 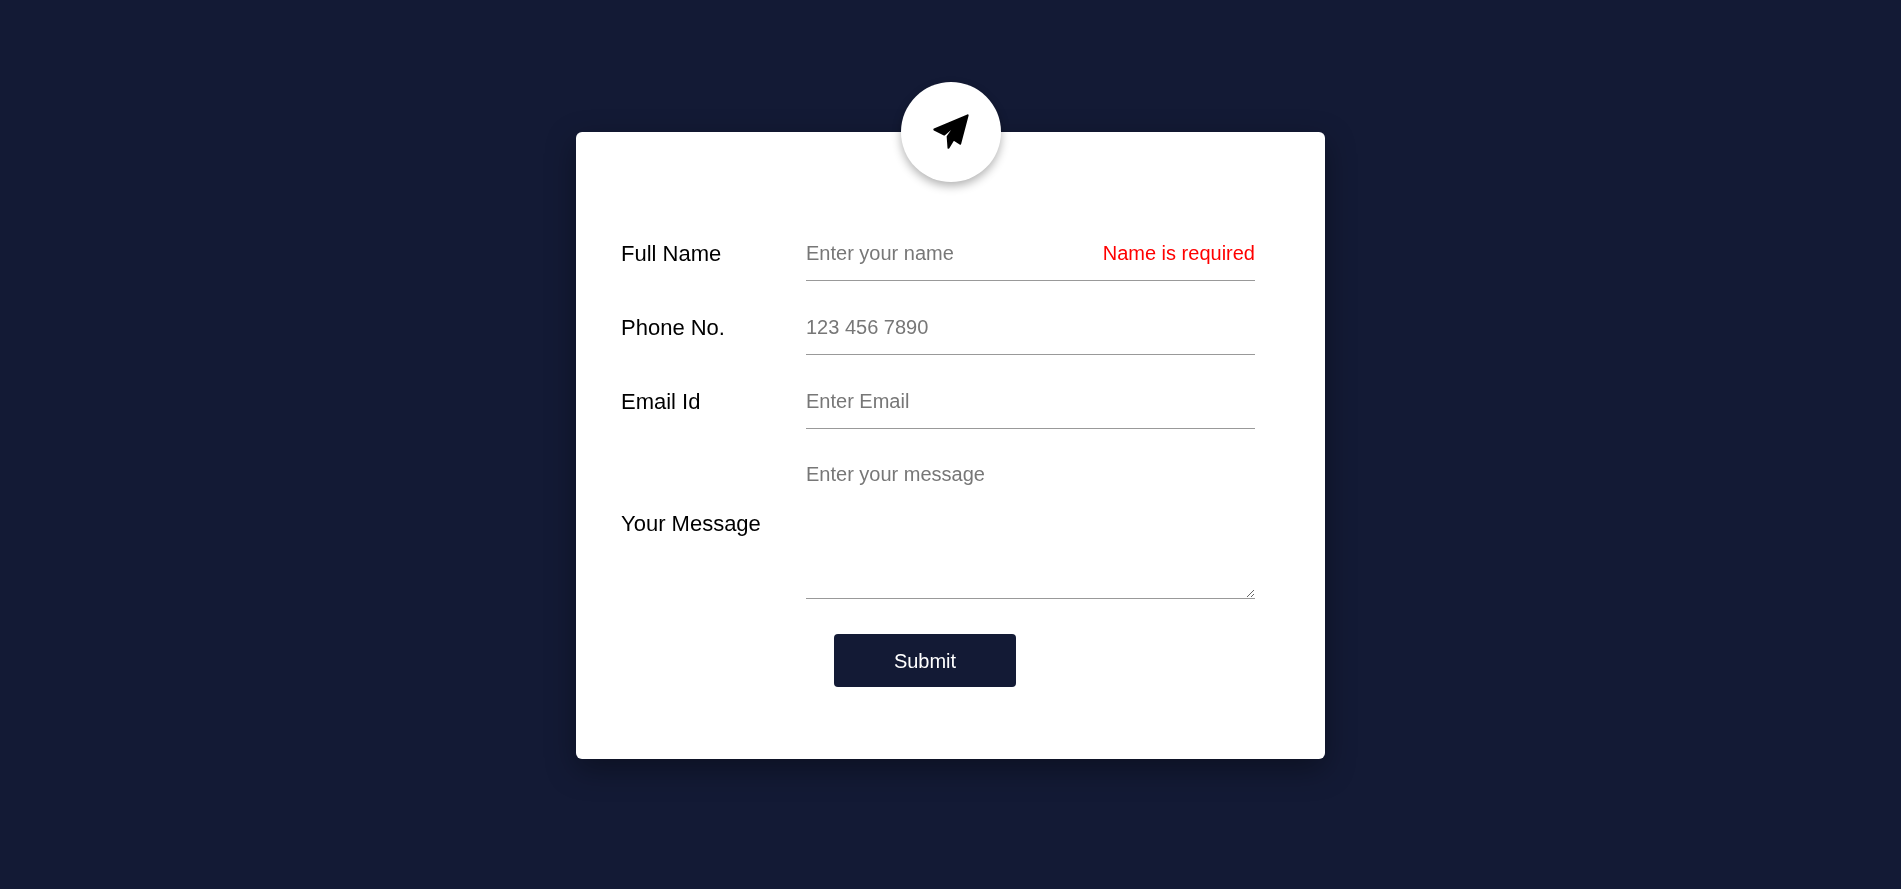 What do you see at coordinates (1178, 253) in the screenshot?
I see `error-message: Name is required` at bounding box center [1178, 253].